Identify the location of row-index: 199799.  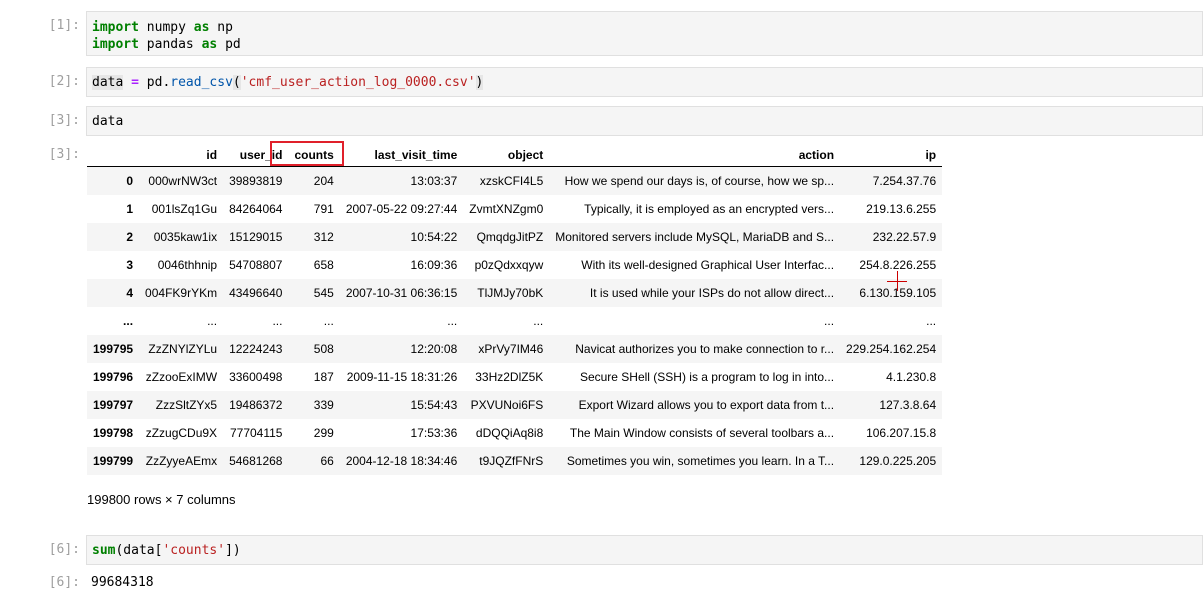
(113, 461).